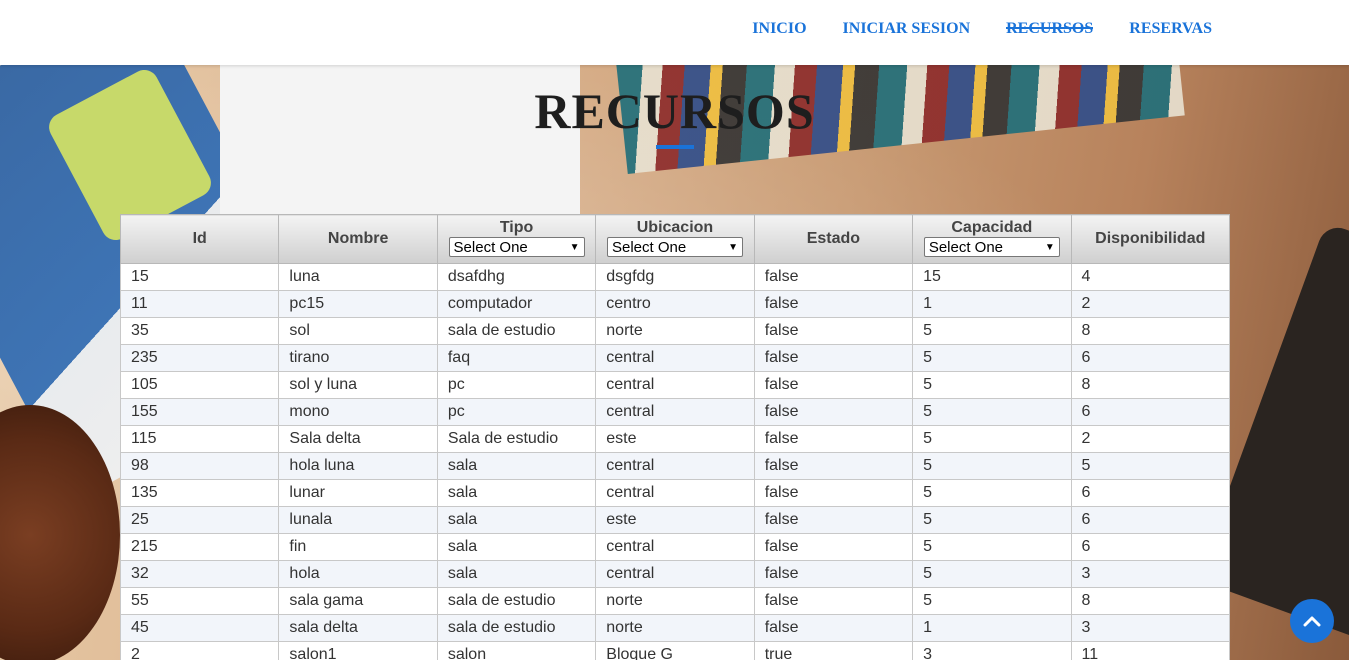  I want to click on cell-ubicacion: centro, so click(675, 304).